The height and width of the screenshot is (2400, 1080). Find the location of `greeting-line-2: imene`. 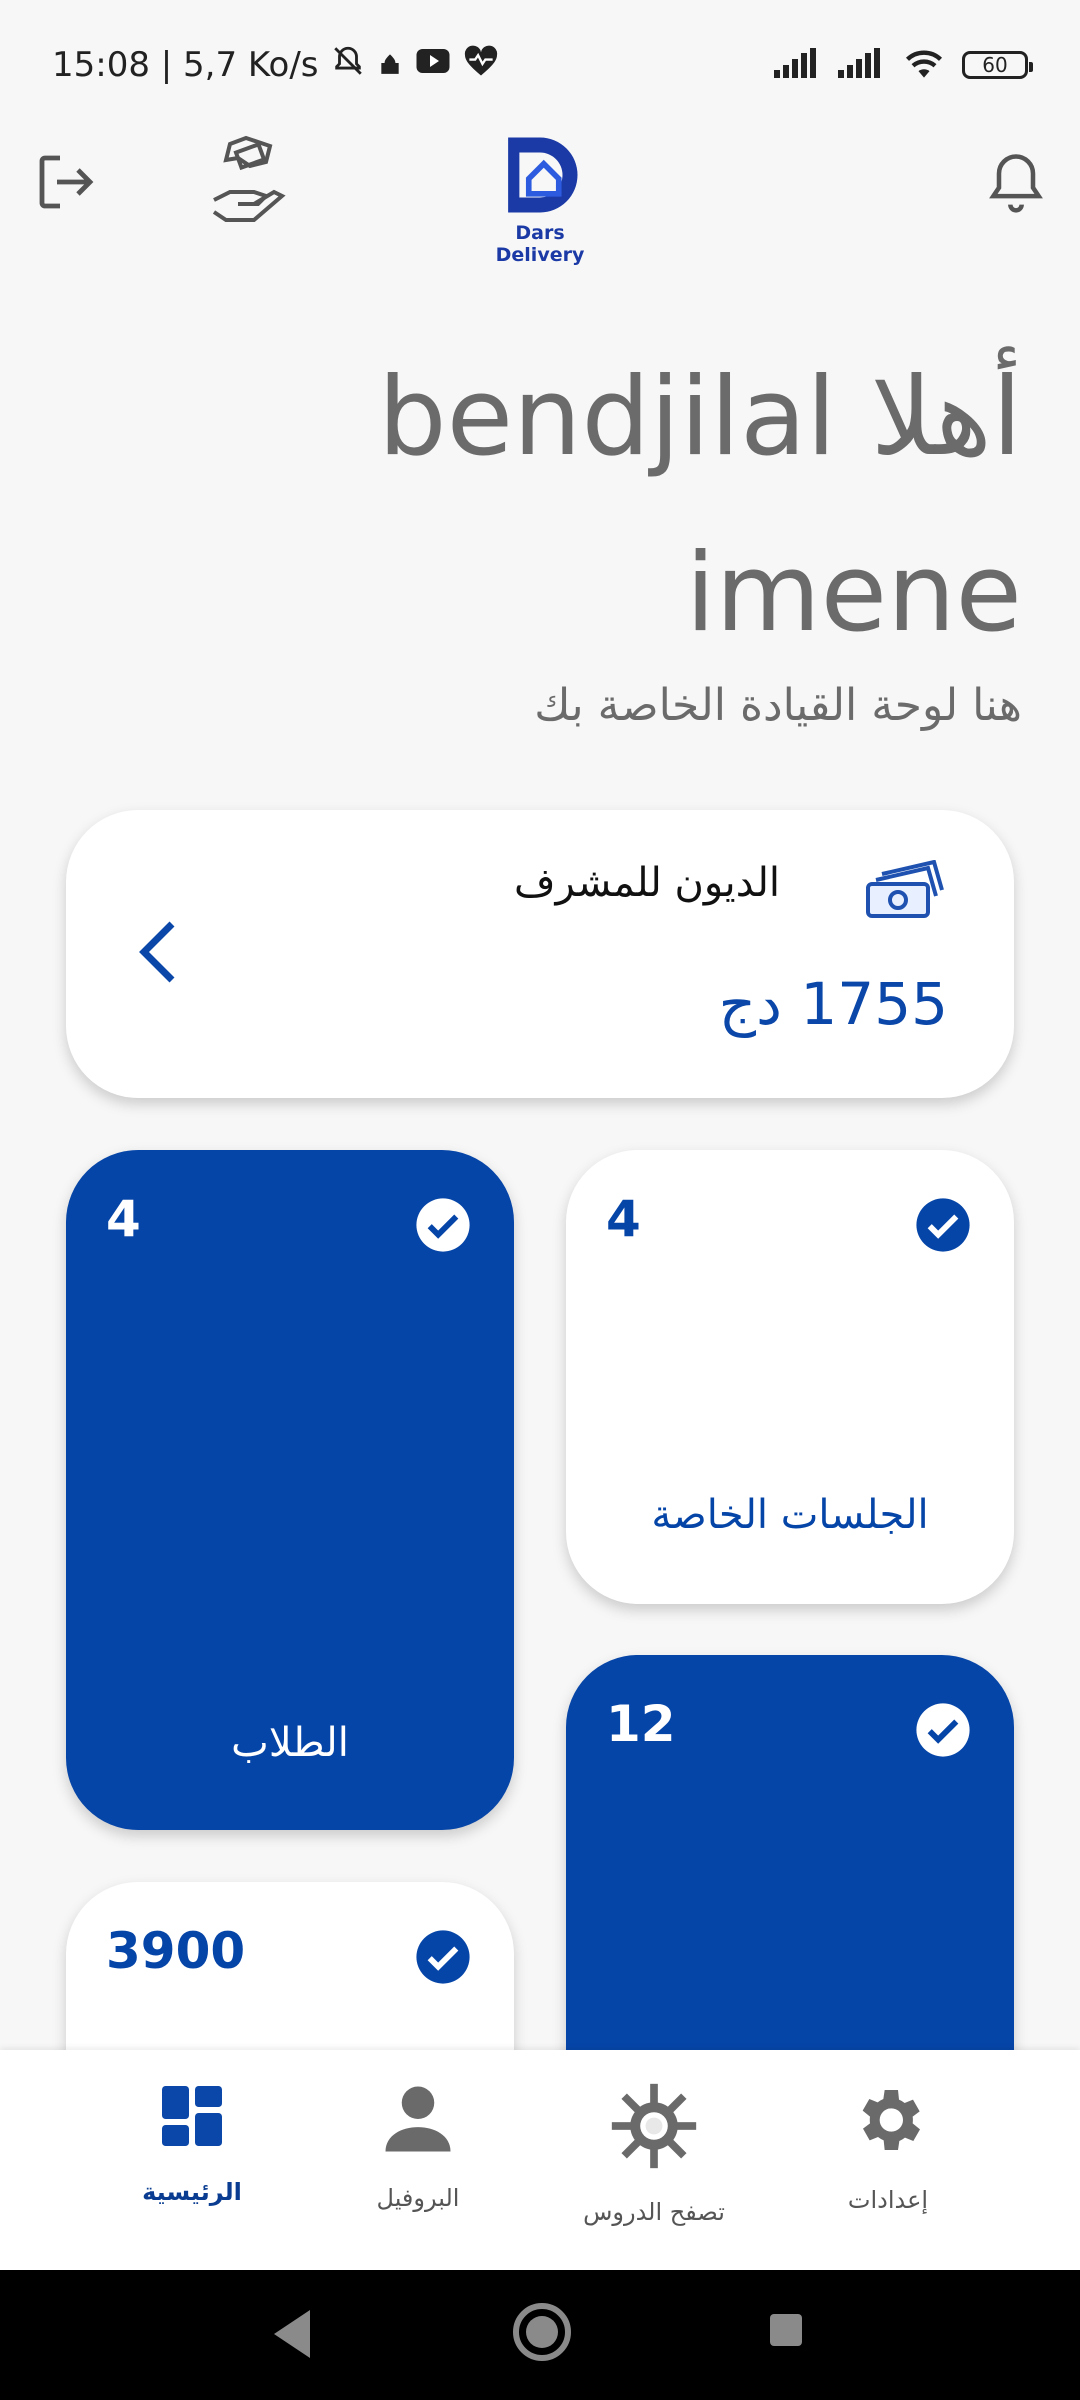

greeting-line-2: imene is located at coordinates (853, 593).